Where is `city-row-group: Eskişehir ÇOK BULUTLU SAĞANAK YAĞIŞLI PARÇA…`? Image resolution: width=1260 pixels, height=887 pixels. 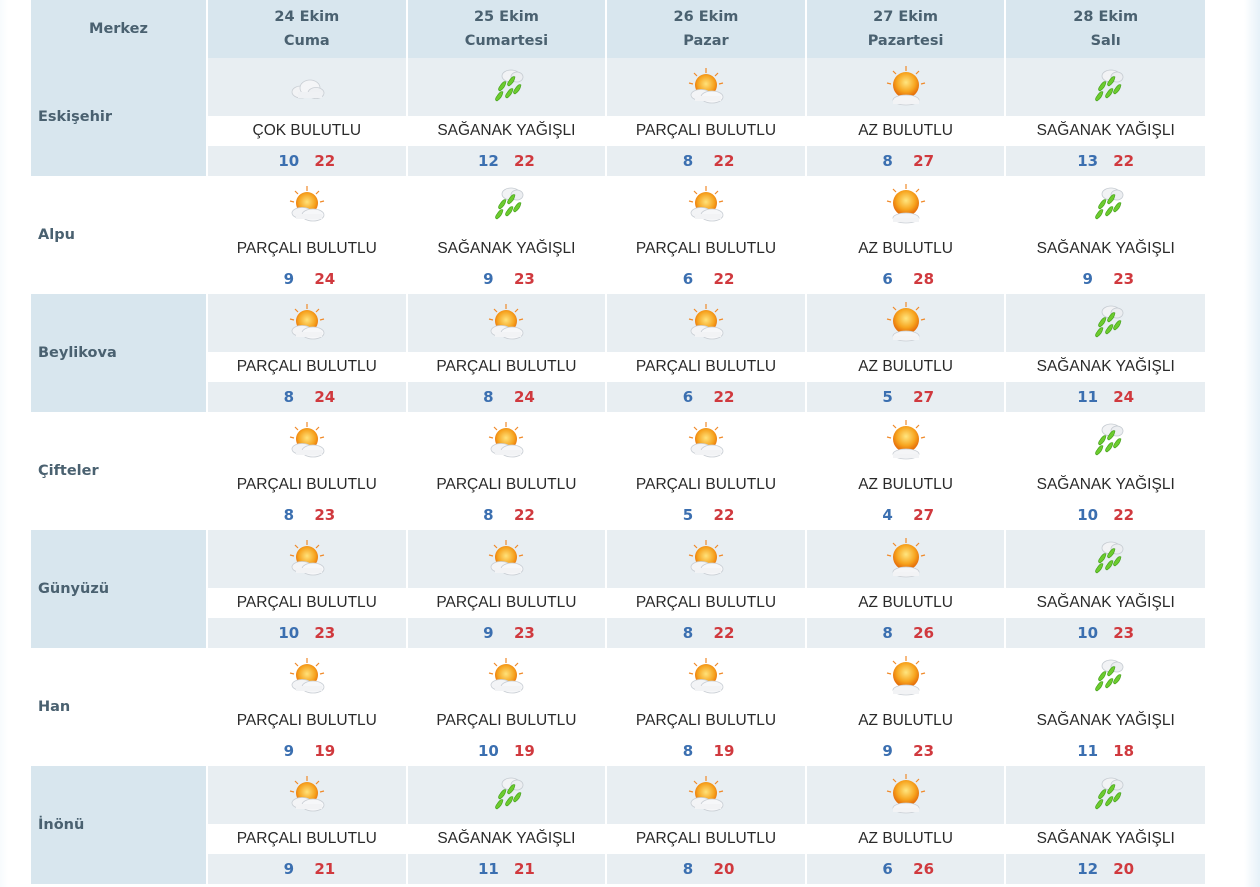
city-row-group: Eskişehir ÇOK BULUTLU SAĞANAK YAĞIŞLI PARÇA… is located at coordinates (618, 117).